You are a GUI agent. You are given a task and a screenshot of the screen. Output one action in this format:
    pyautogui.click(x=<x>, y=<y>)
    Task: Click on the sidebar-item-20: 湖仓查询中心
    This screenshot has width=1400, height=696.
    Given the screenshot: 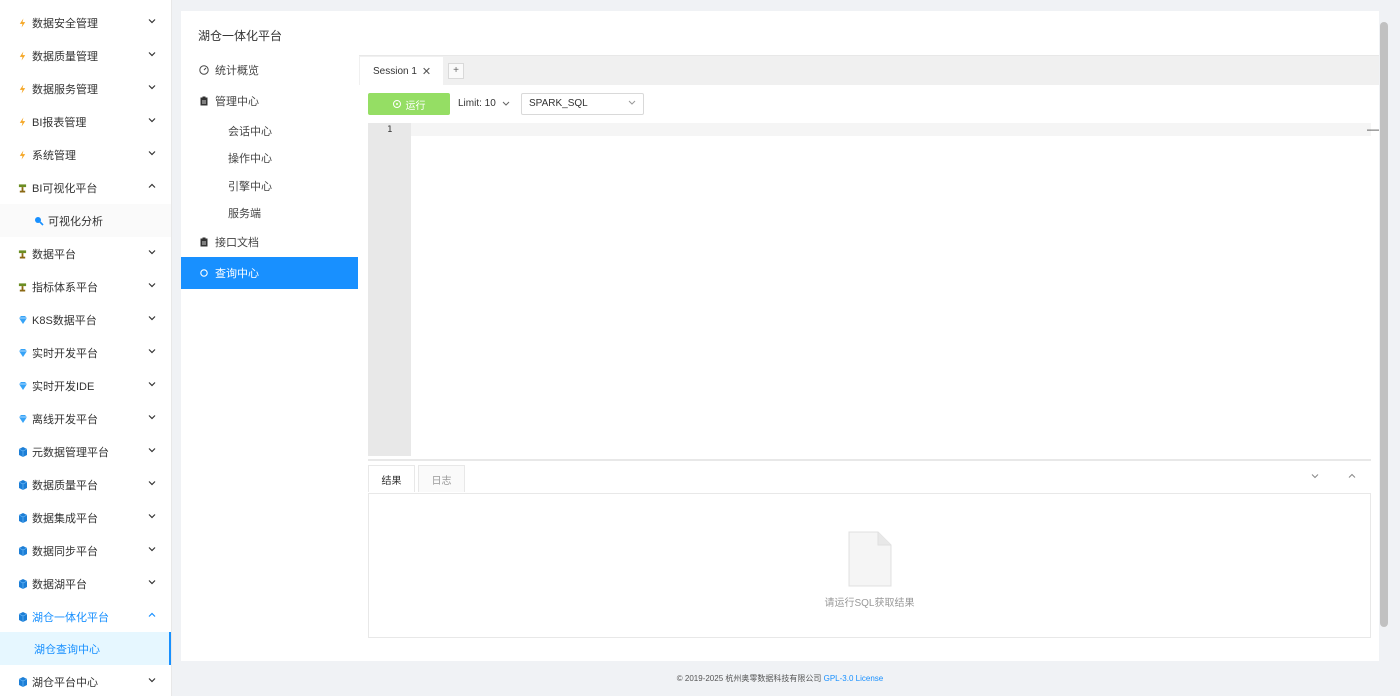 What is the action you would take?
    pyautogui.click(x=85, y=648)
    